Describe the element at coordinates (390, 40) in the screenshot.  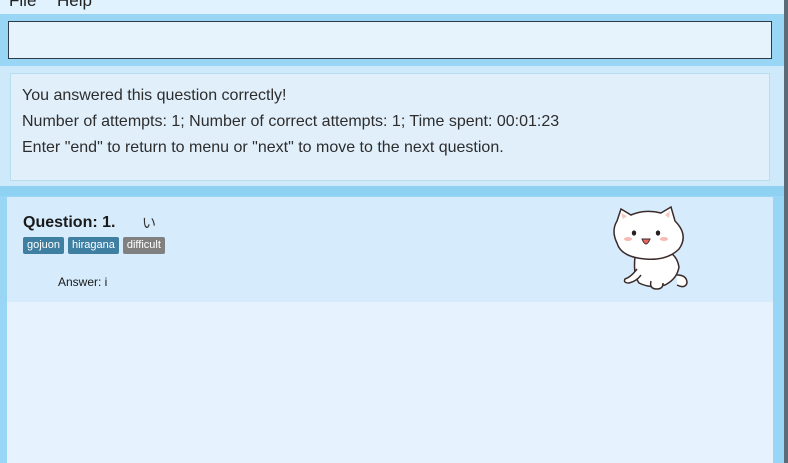
I see `command-input` at that location.